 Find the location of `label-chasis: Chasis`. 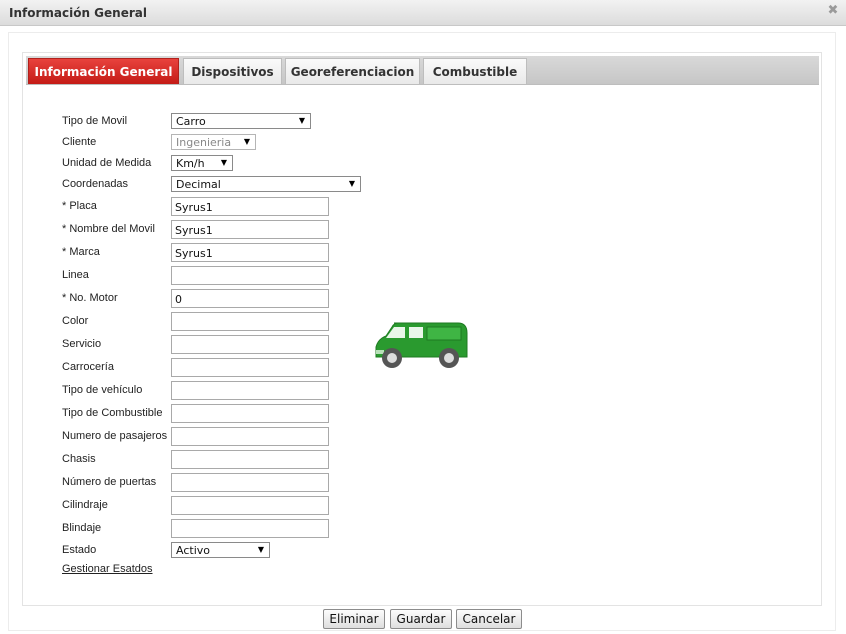

label-chasis: Chasis is located at coordinates (79, 459).